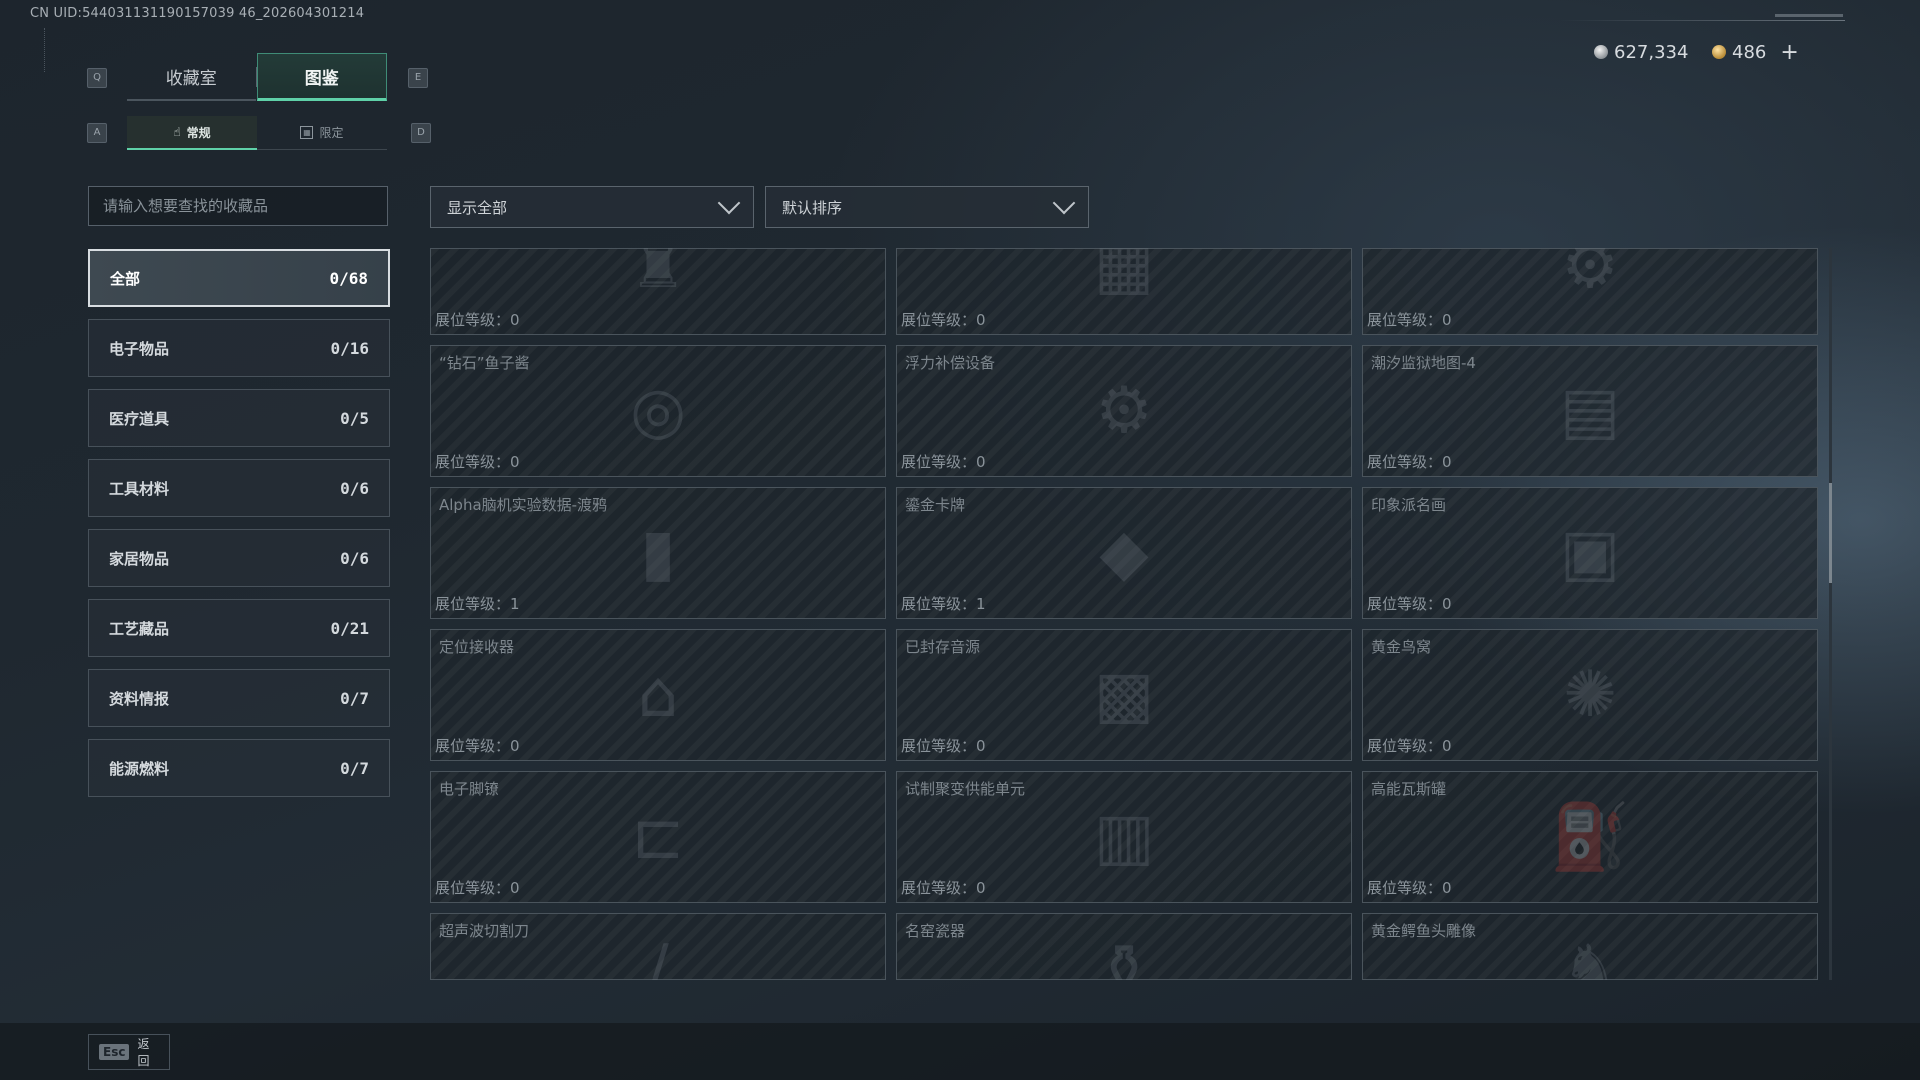  Describe the element at coordinates (592, 207) in the screenshot. I see `filter-dropdown: 显示全部` at that location.